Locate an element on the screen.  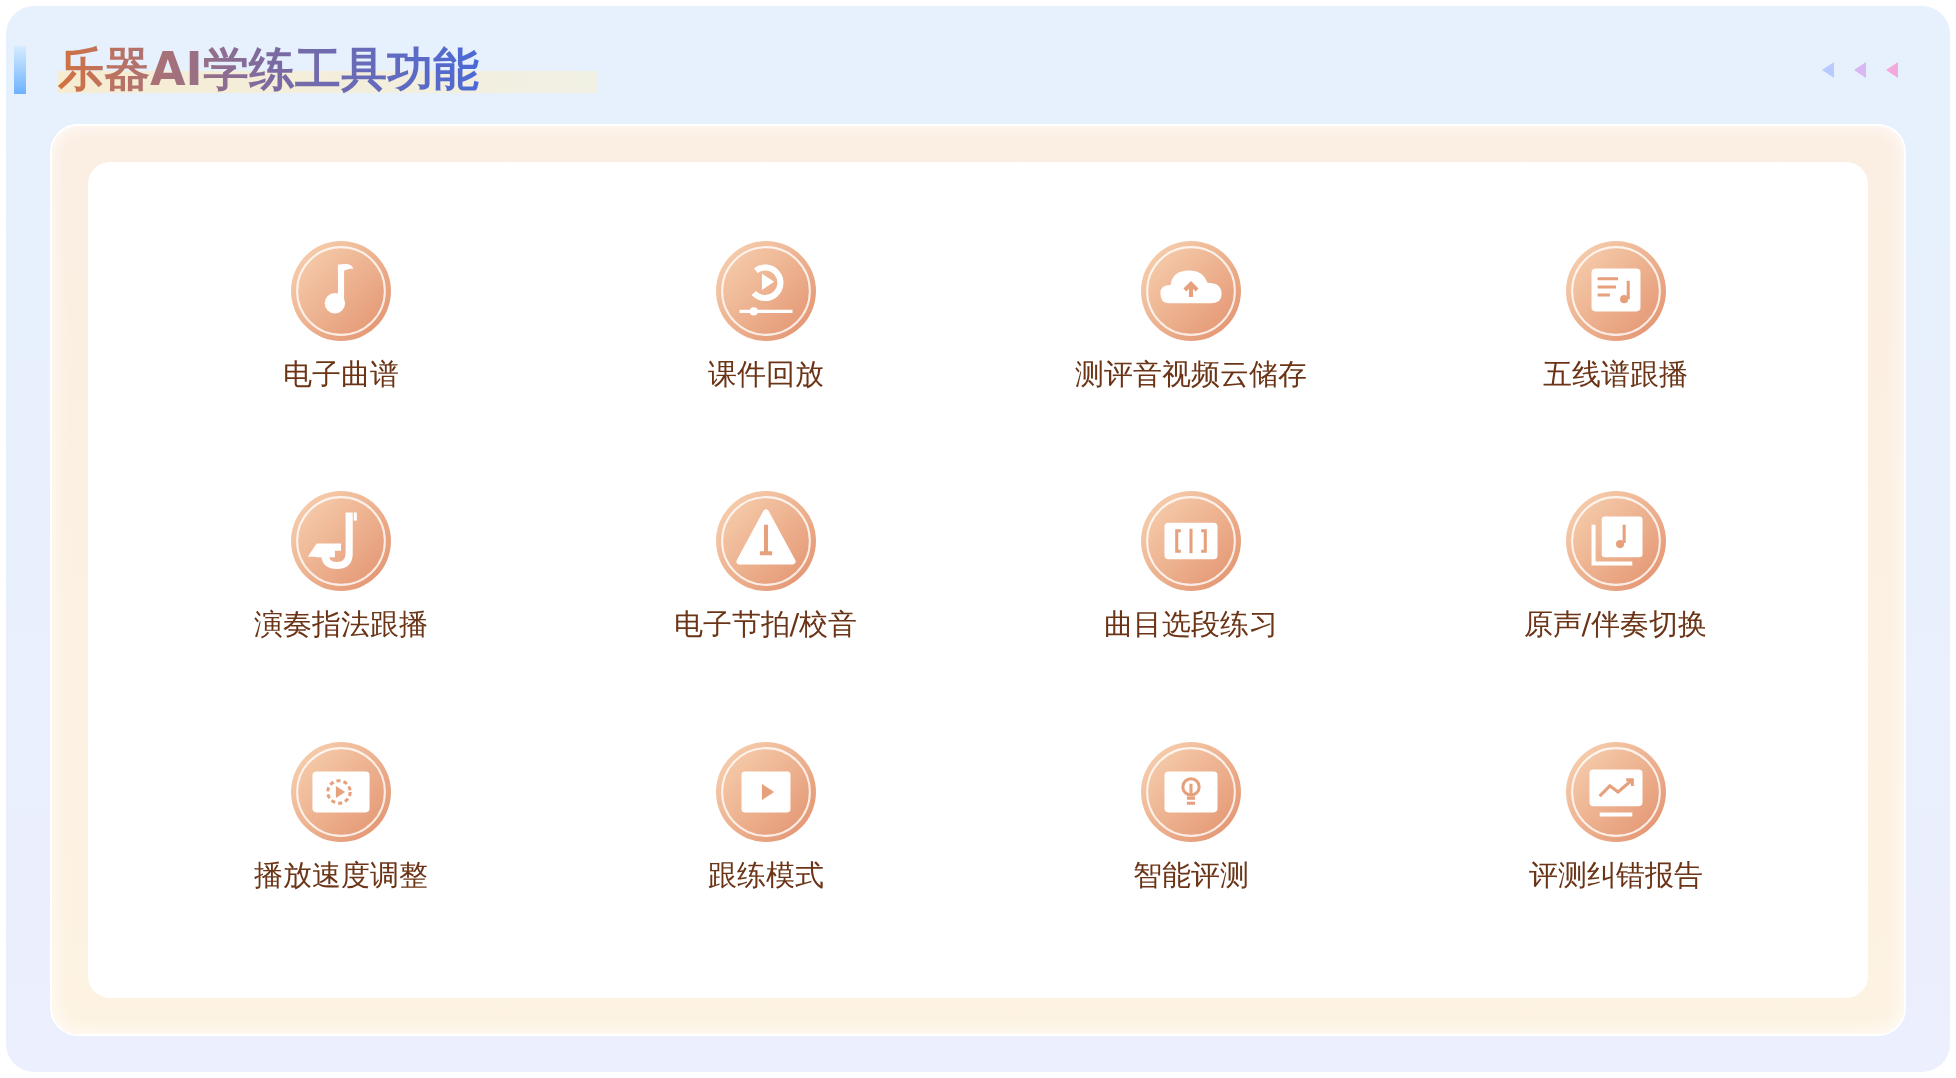
feature-label: 课件回放 is located at coordinates (765, 374).